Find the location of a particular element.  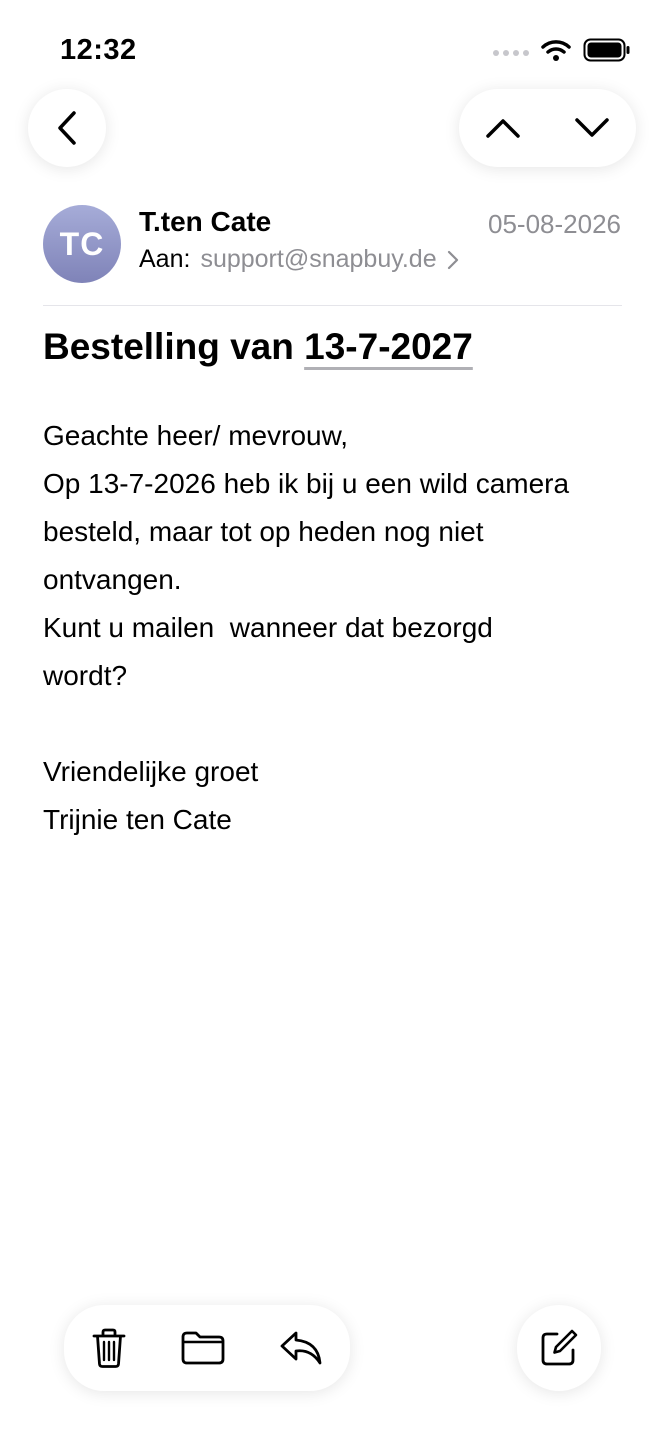

reply-icon is located at coordinates (301, 1348).